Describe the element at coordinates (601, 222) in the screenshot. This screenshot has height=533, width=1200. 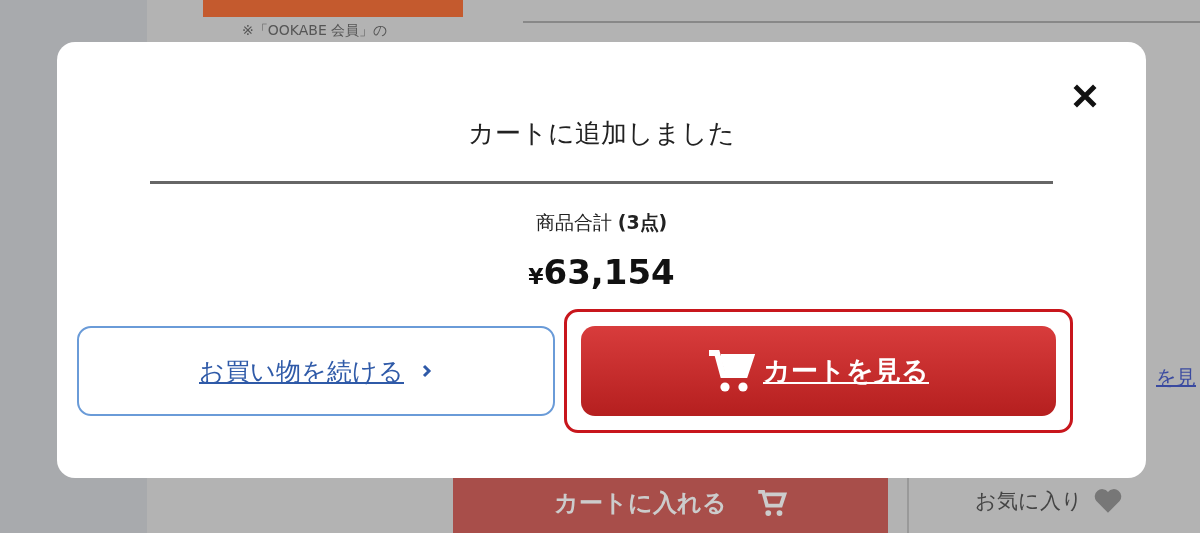
I see `subtotal-label: 商品合計 (3点)` at that location.